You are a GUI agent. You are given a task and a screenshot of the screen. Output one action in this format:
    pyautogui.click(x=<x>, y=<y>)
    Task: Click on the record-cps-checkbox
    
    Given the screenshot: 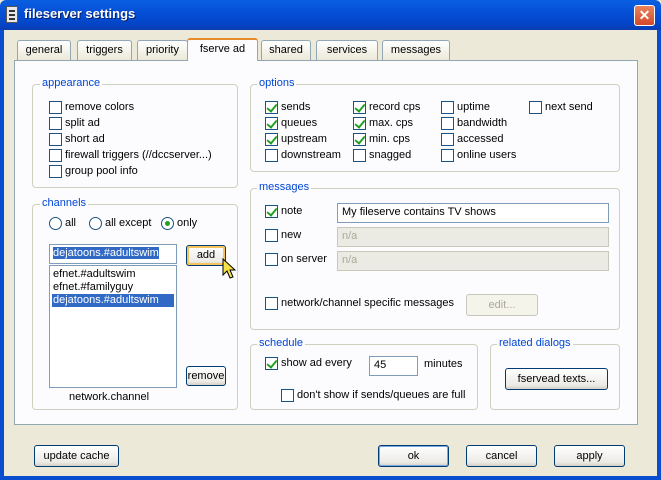 What is the action you would take?
    pyautogui.click(x=359, y=107)
    